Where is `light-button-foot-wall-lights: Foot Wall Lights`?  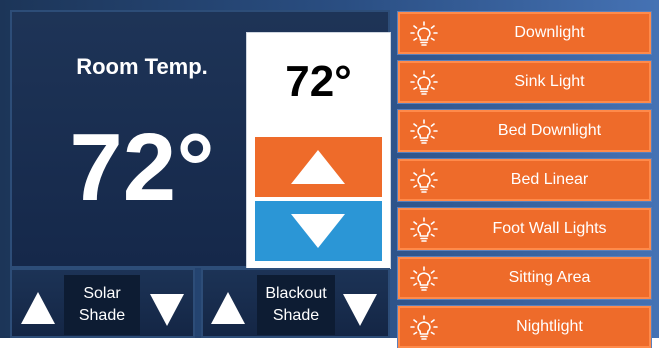
light-button-foot-wall-lights: Foot Wall Lights is located at coordinates (524, 229).